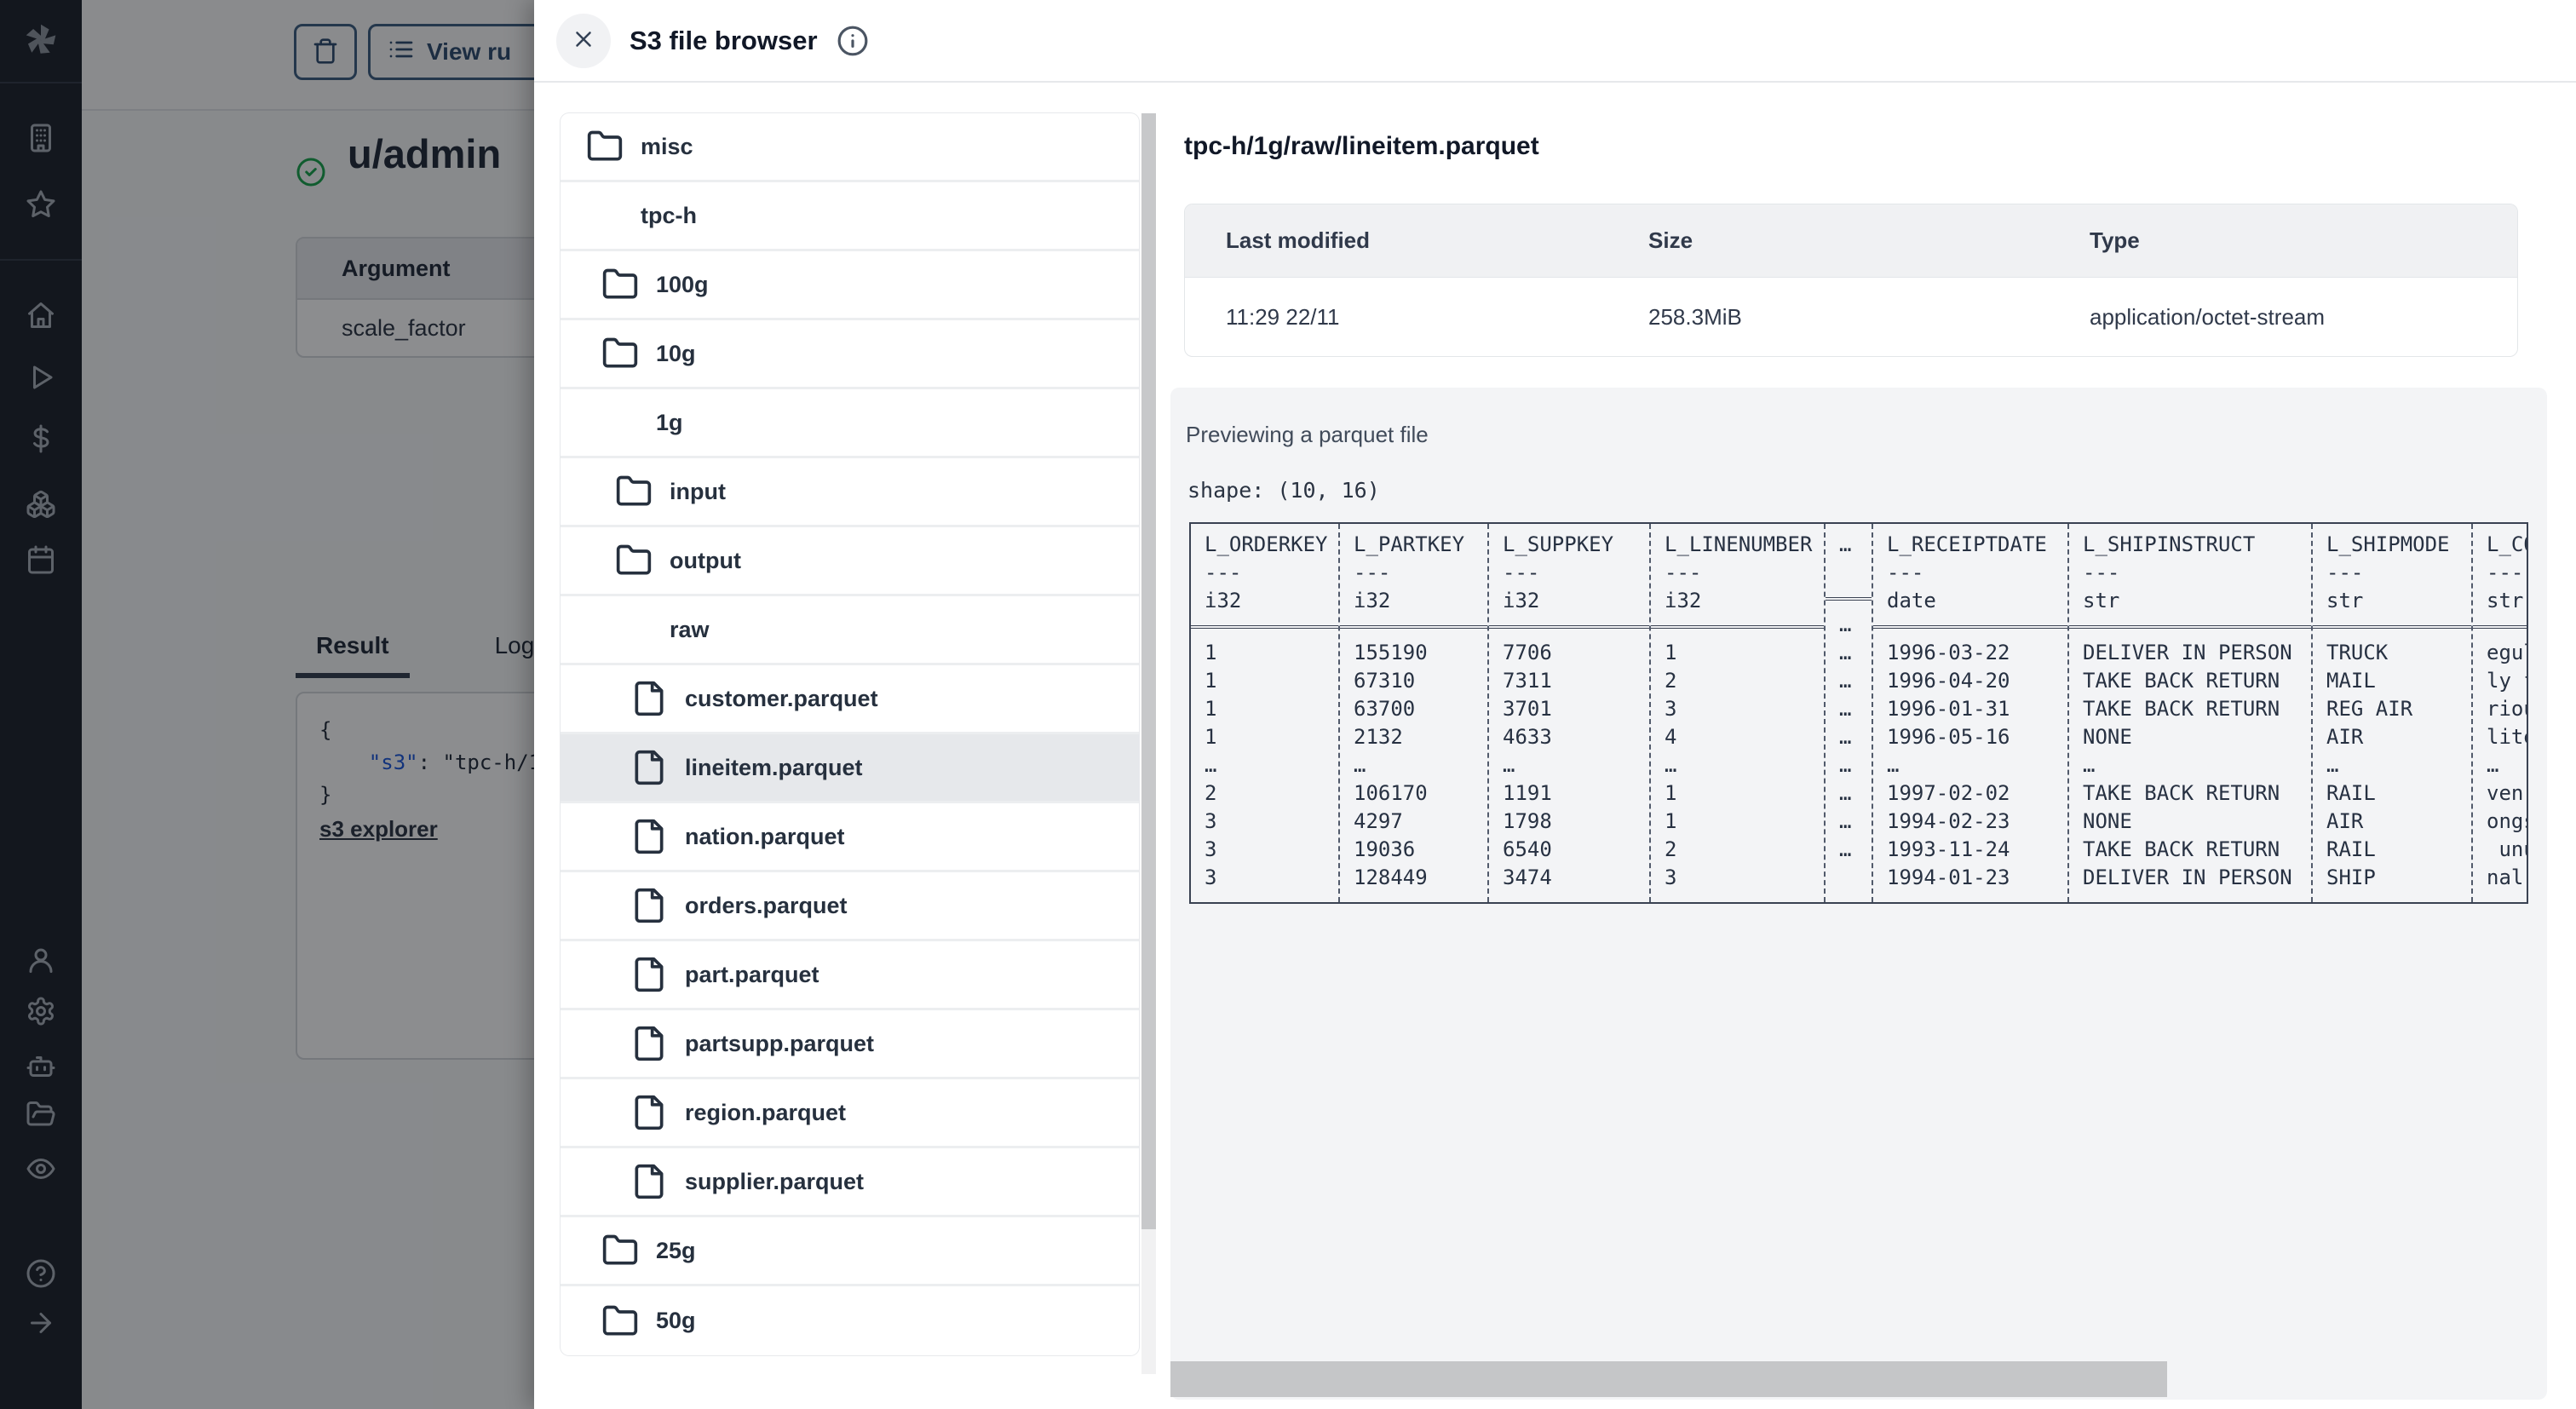  What do you see at coordinates (2190, 576) in the screenshot?
I see `preview-column-header: L_SHIPINSTRUCT --- str` at bounding box center [2190, 576].